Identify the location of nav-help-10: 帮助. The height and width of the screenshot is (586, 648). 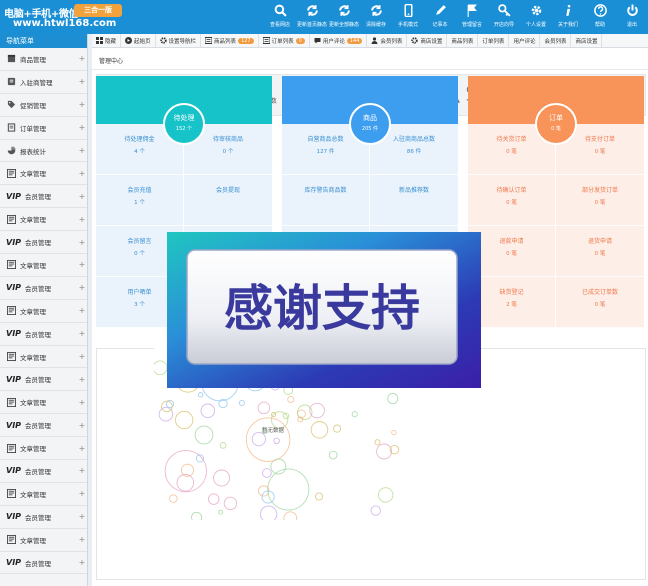
(600, 17).